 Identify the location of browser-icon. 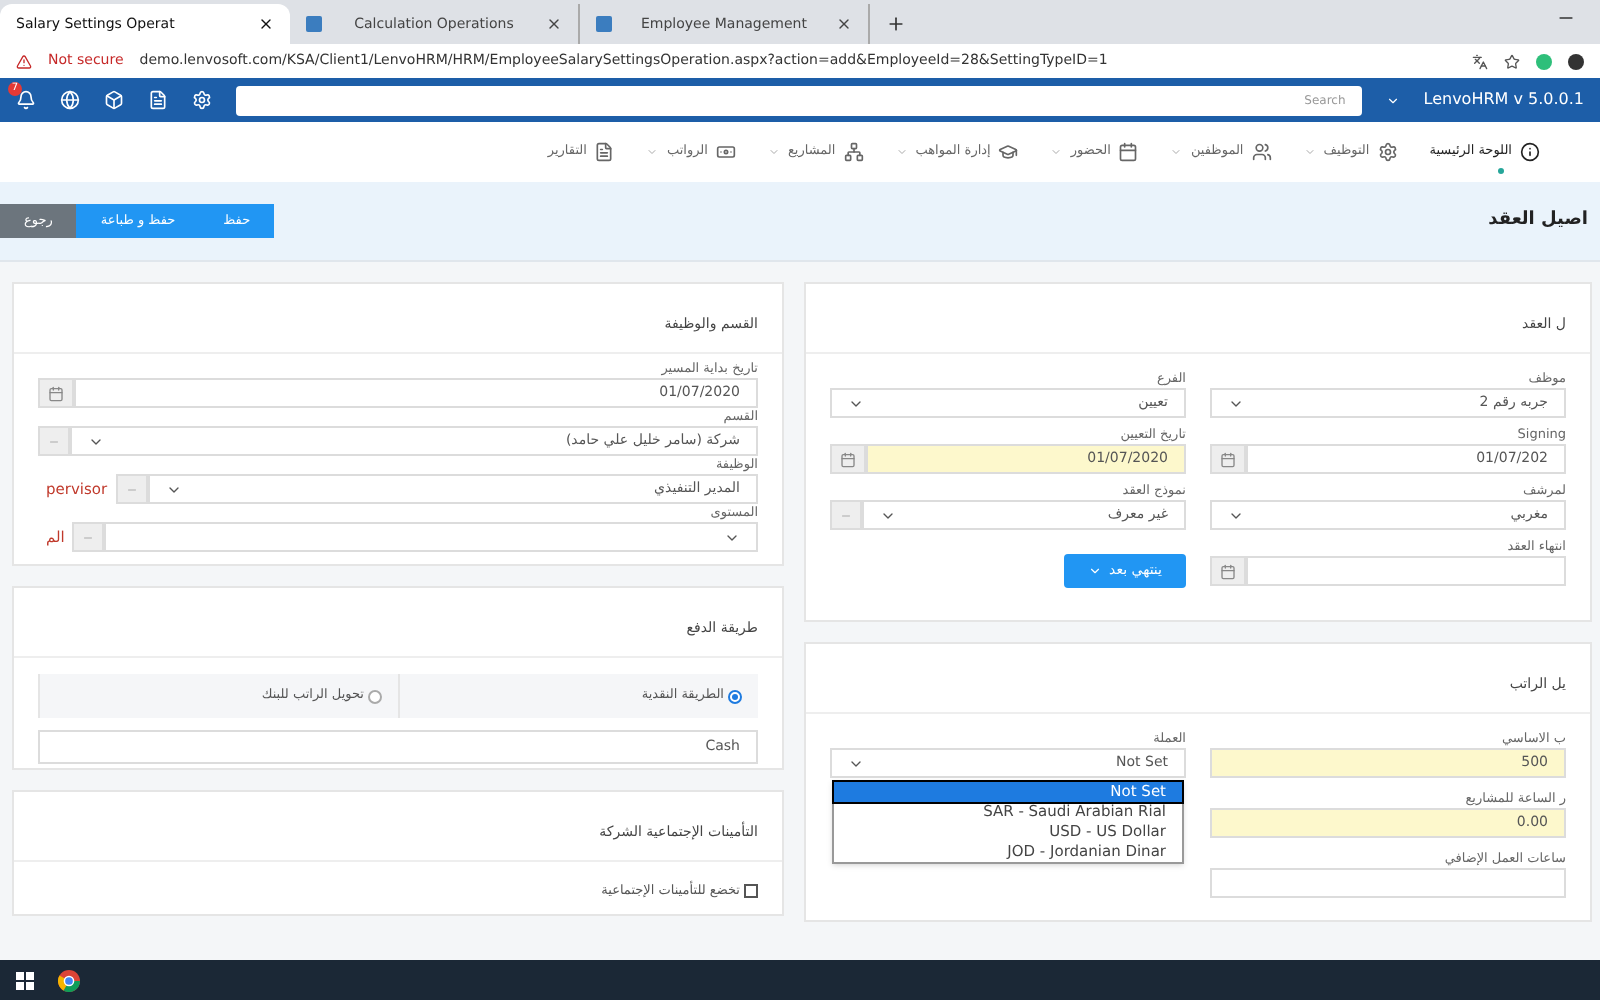
(69, 980).